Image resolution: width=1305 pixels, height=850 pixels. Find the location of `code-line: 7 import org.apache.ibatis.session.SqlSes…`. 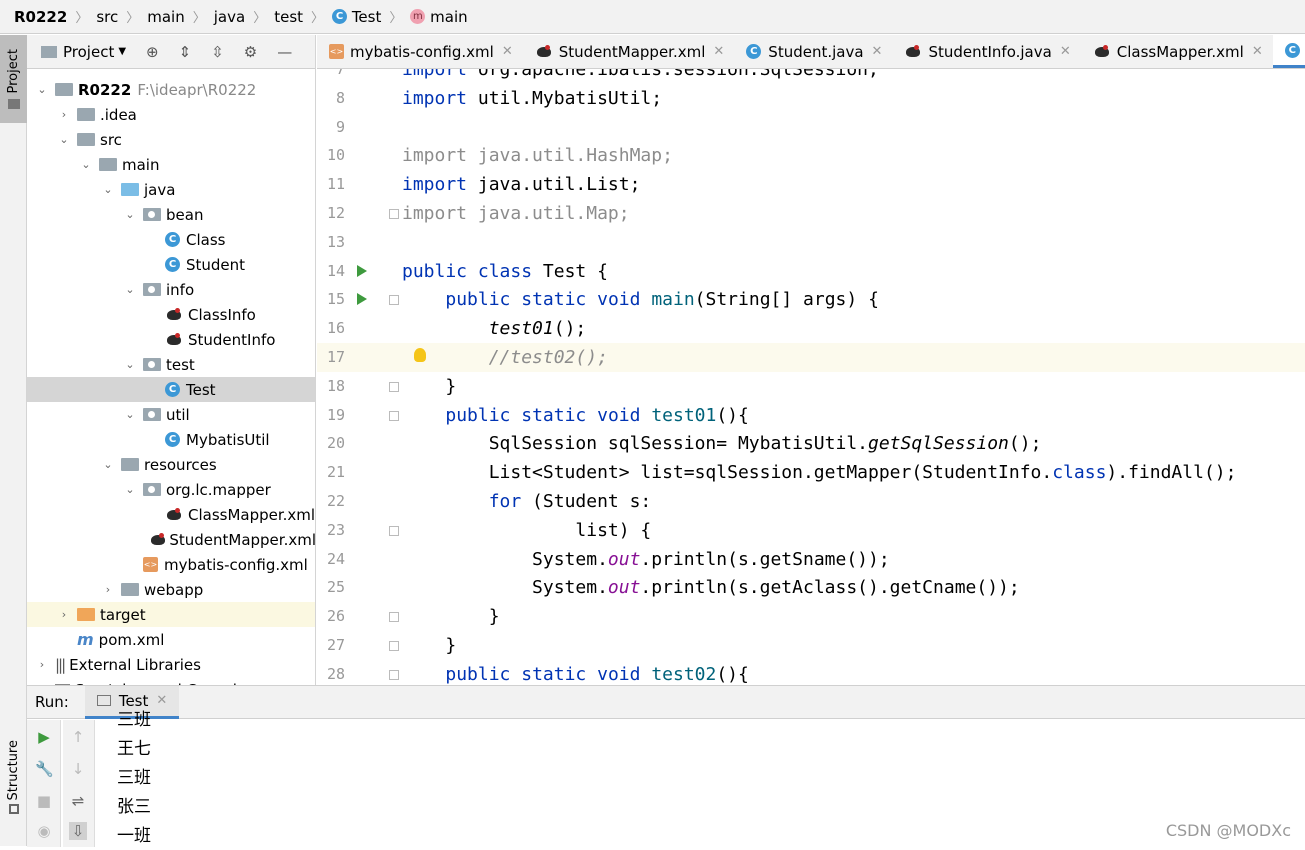

code-line: 7 import org.apache.ibatis.session.SqlSes… is located at coordinates (811, 76).